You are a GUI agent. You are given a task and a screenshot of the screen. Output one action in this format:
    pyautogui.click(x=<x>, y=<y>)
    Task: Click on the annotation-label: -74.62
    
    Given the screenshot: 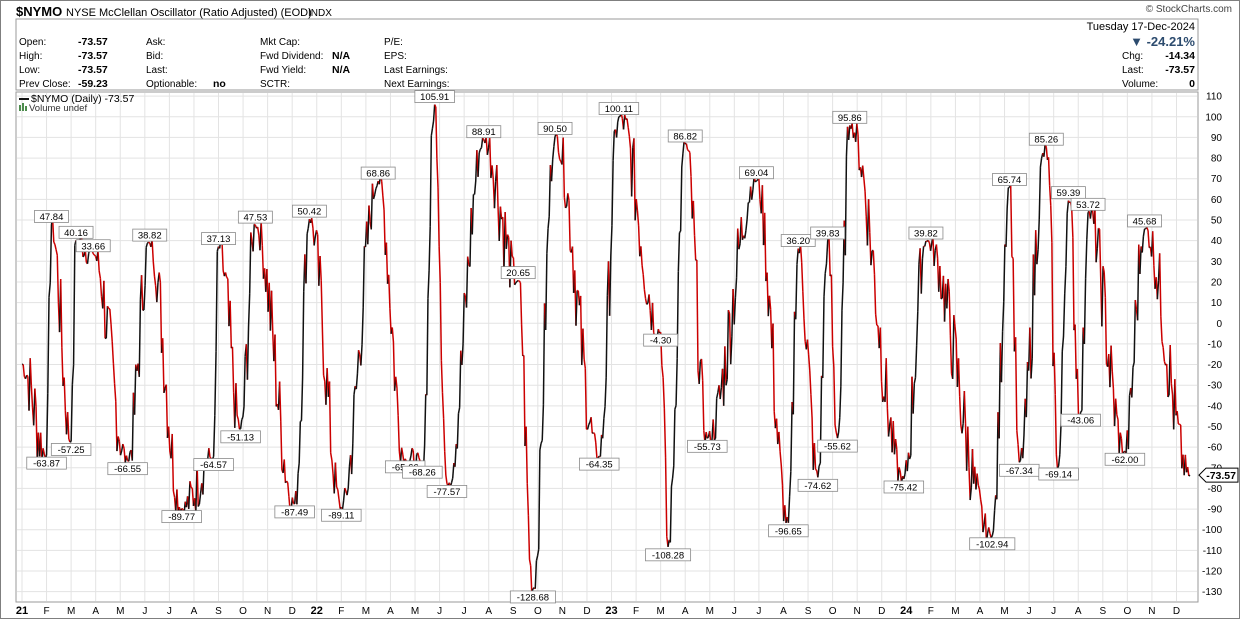 What is the action you would take?
    pyautogui.click(x=817, y=486)
    